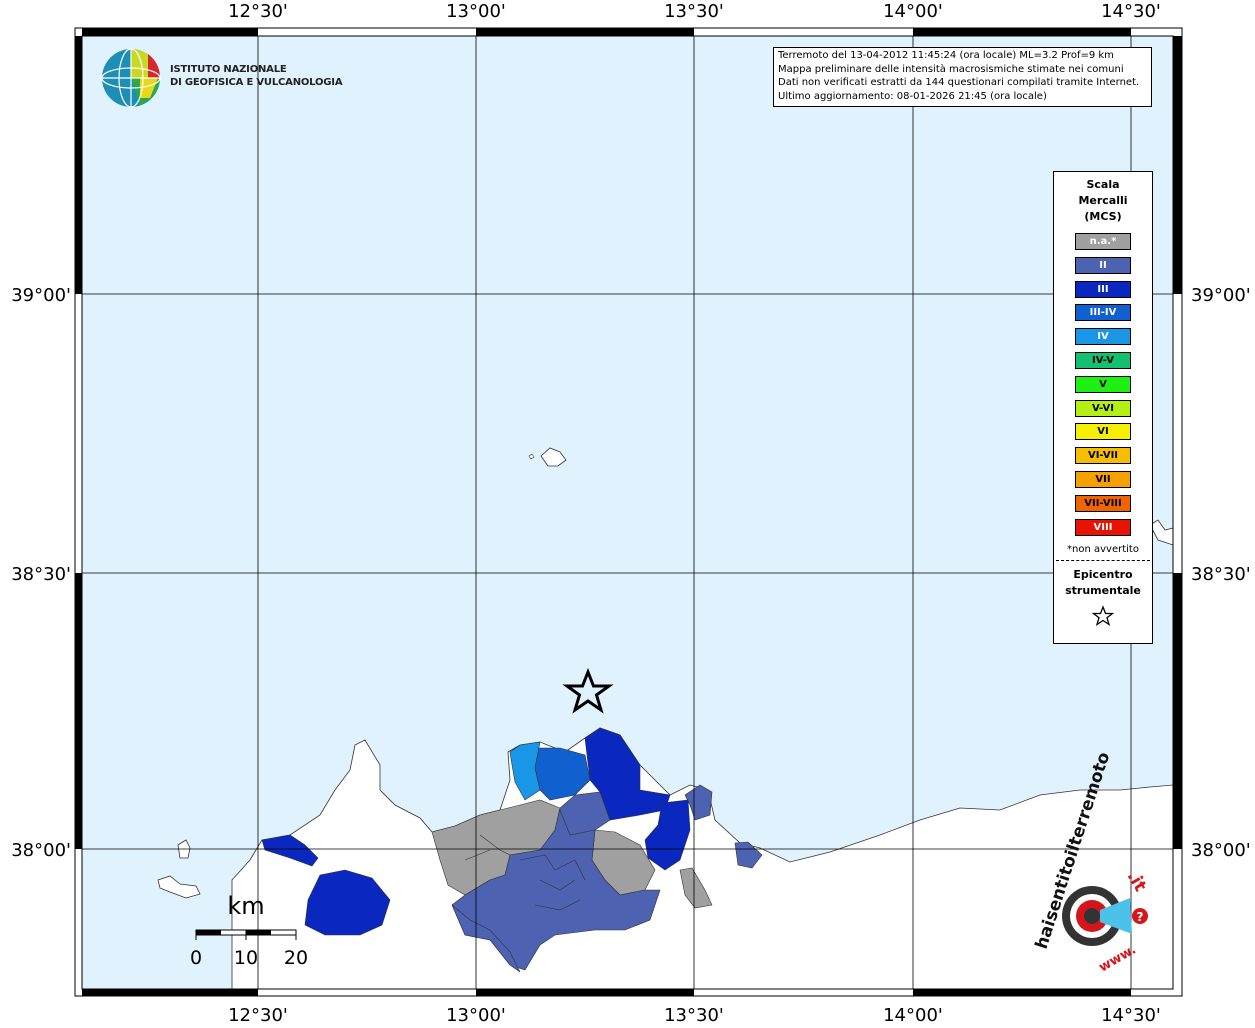 The height and width of the screenshot is (1028, 1255). What do you see at coordinates (1103, 456) in the screenshot?
I see `legend-item: VI-VII` at bounding box center [1103, 456].